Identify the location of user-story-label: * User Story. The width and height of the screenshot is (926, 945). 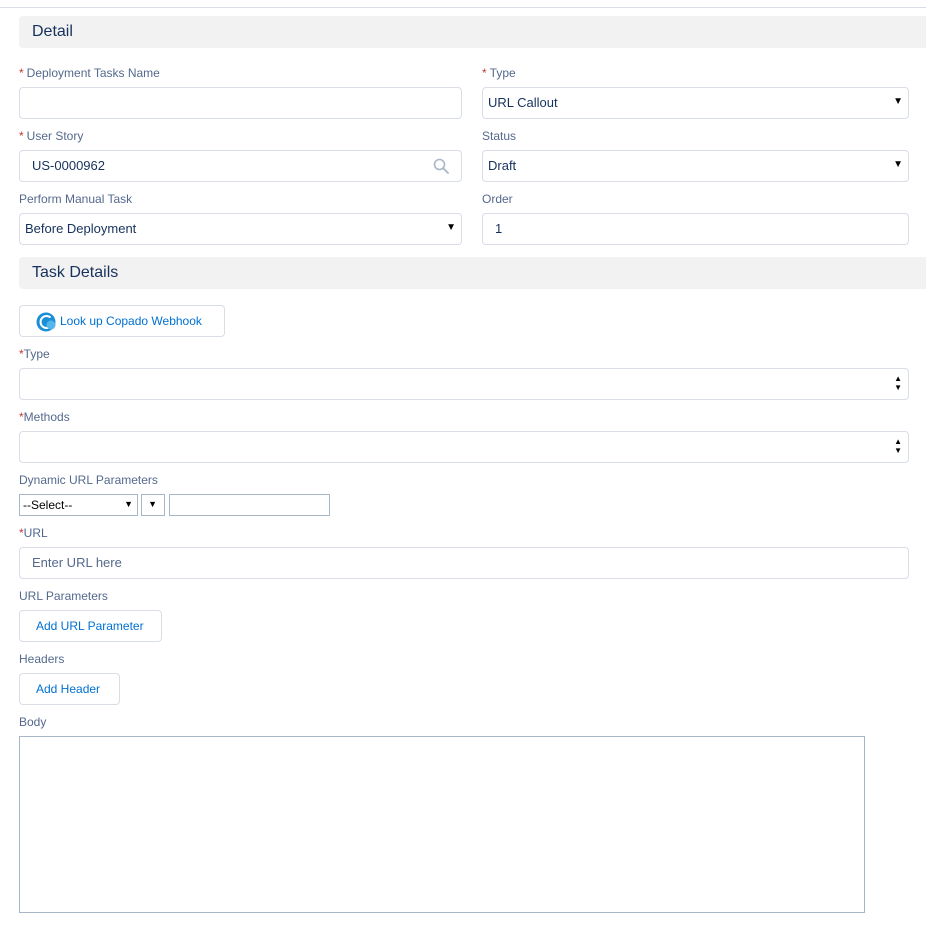
(51, 136).